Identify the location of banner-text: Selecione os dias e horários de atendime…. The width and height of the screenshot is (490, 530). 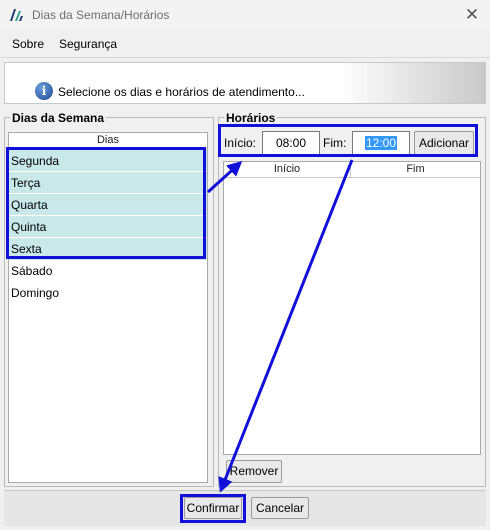
(181, 92).